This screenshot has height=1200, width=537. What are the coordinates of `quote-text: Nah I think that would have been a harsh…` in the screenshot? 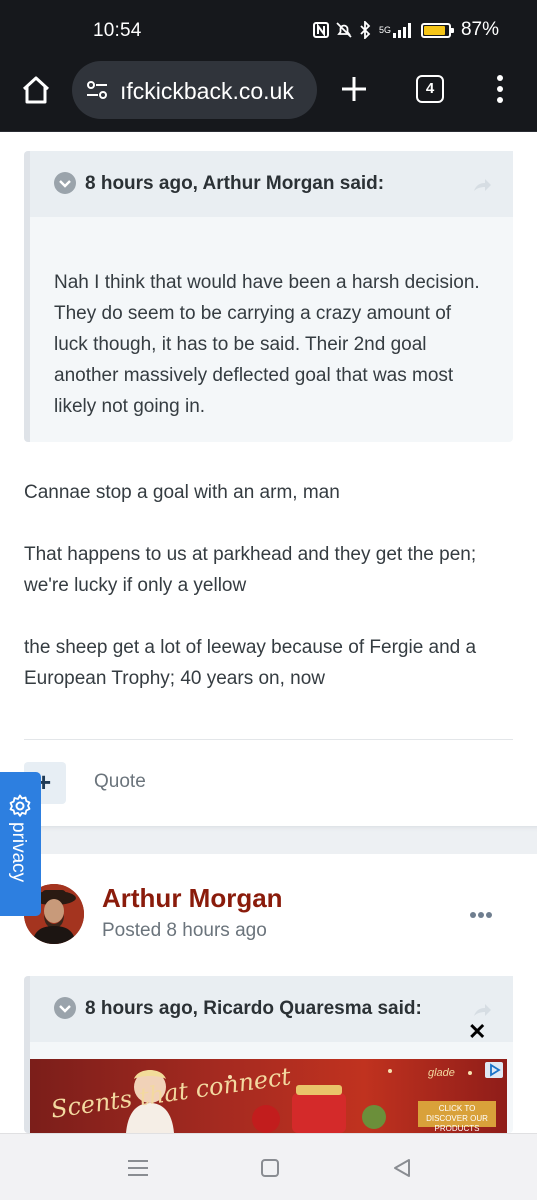 It's located at (267, 344).